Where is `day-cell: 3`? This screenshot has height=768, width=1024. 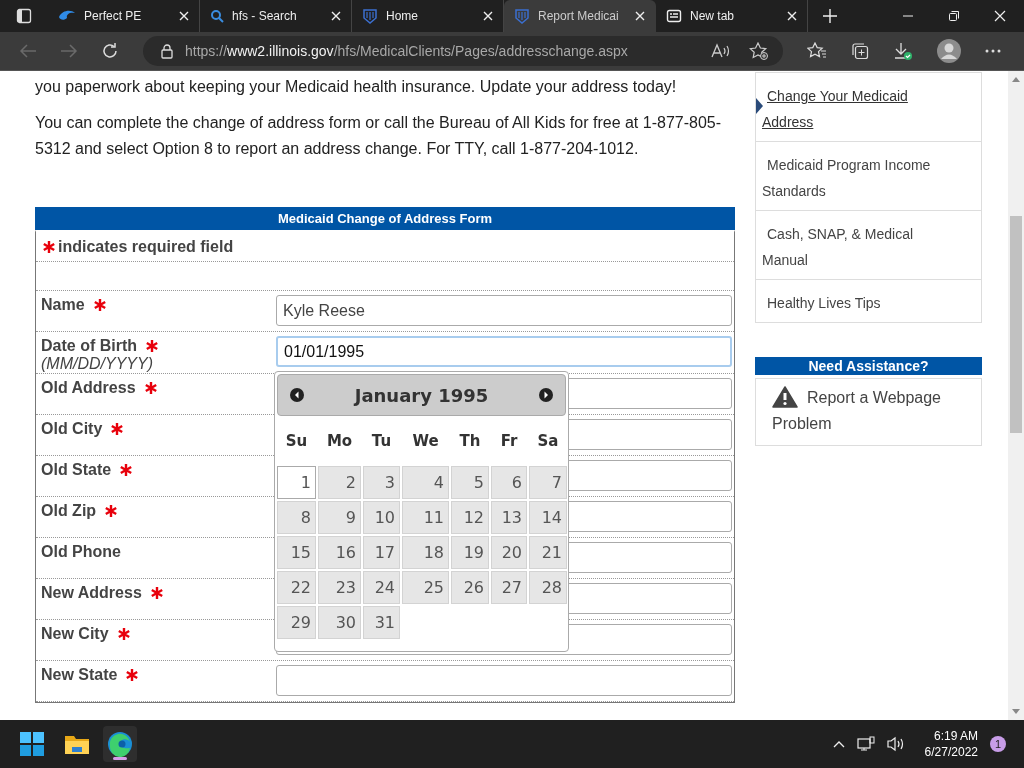
day-cell: 3 is located at coordinates (381, 482).